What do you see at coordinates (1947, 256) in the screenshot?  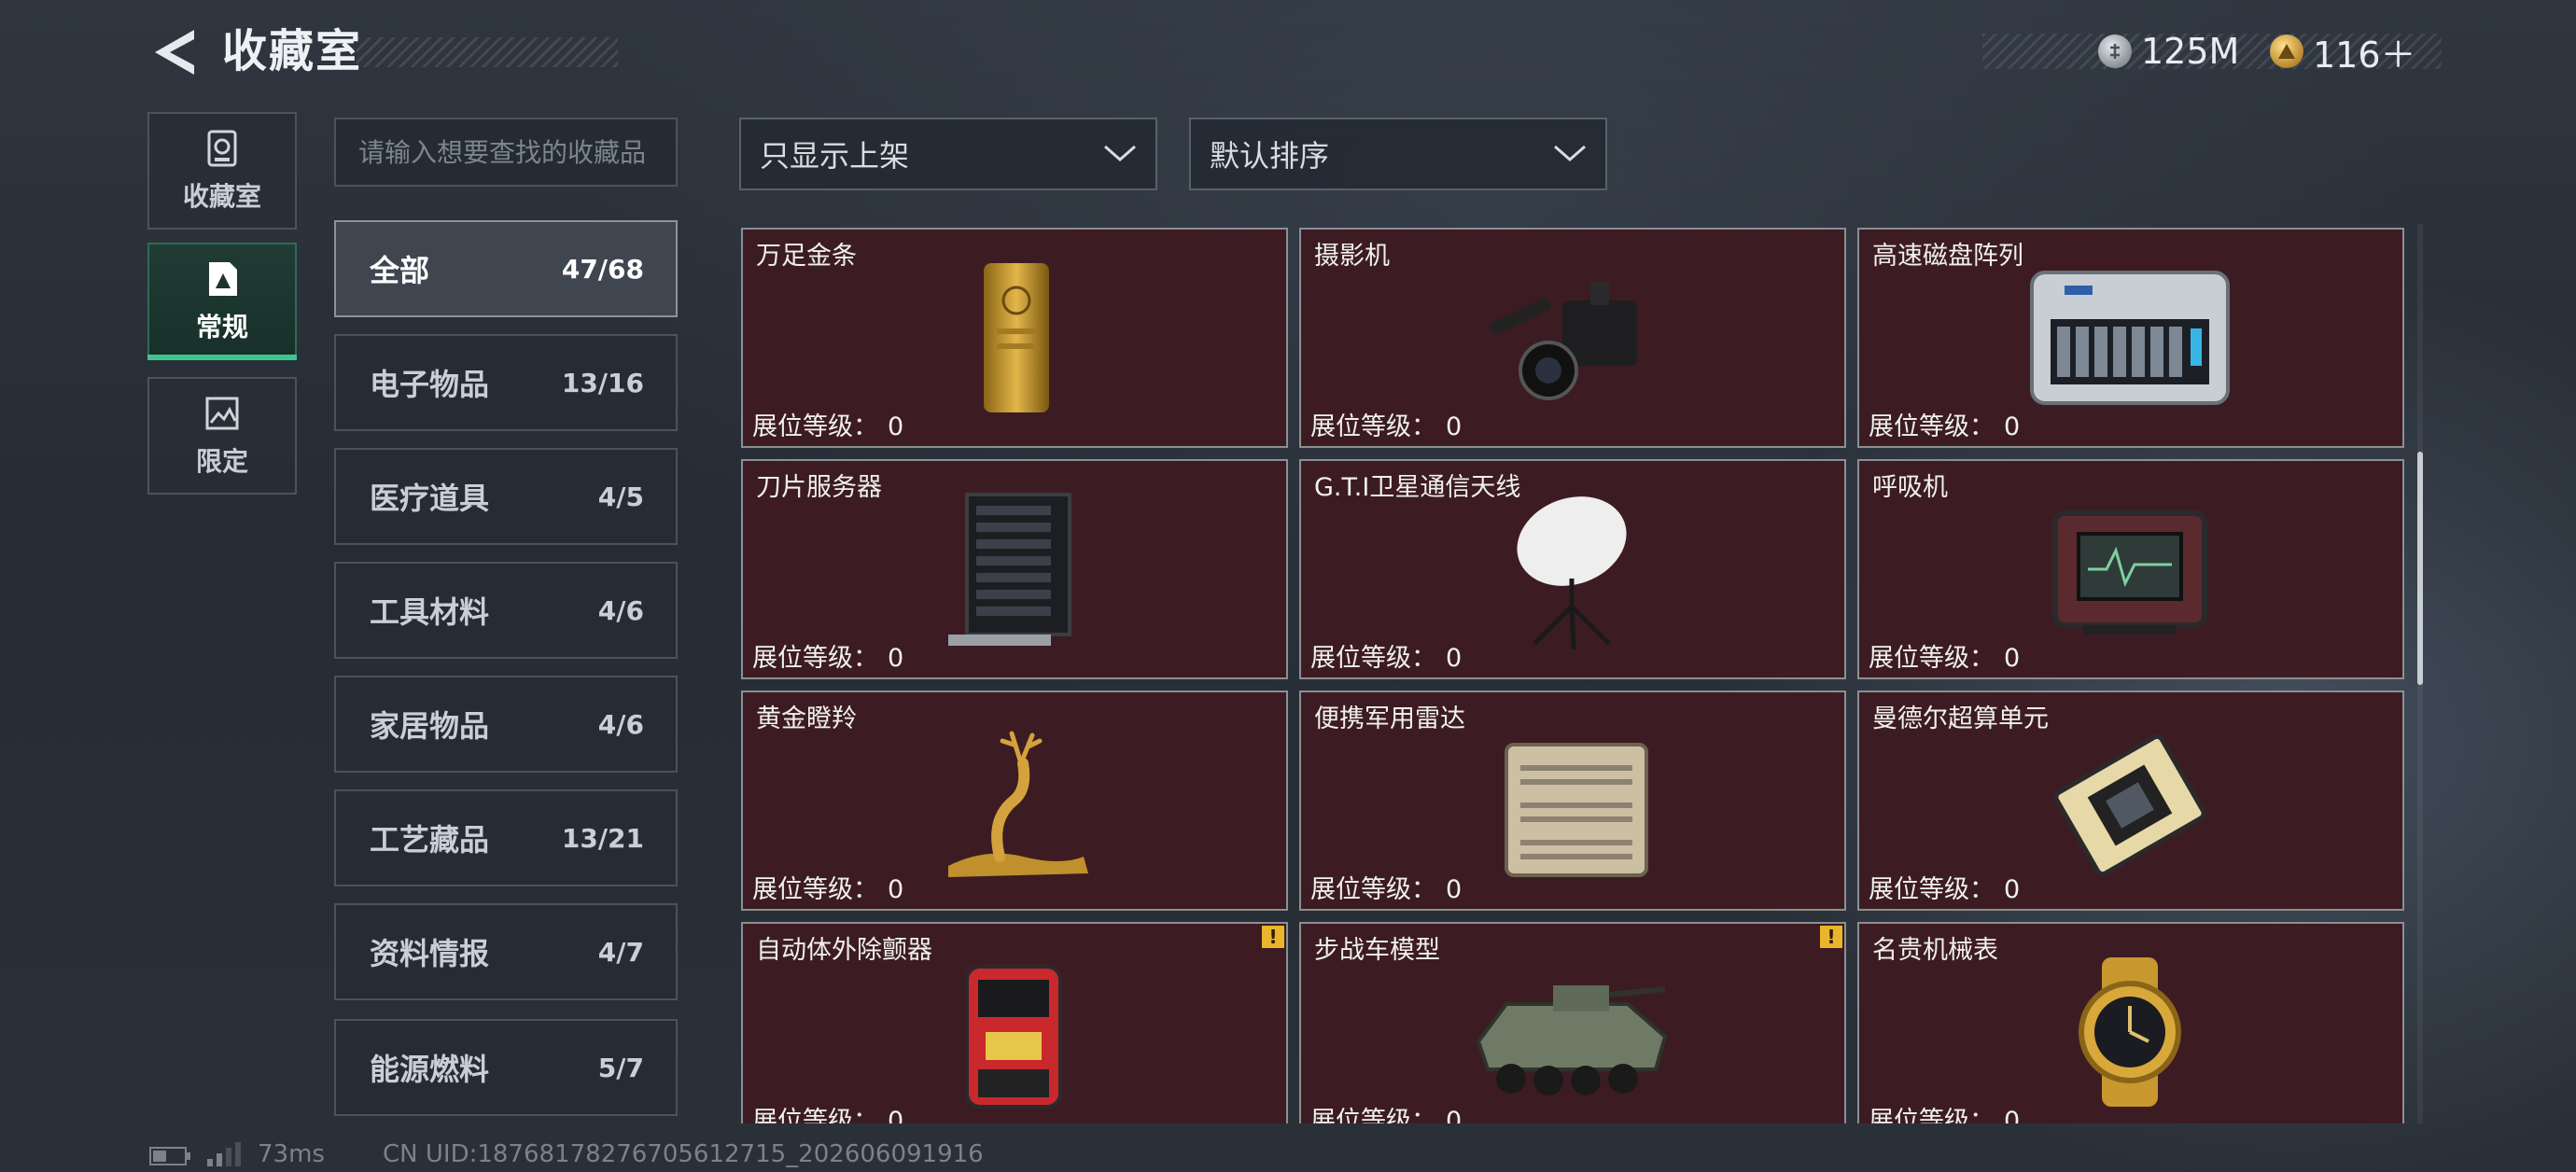 I see `item-name: 高速磁盘阵列` at bounding box center [1947, 256].